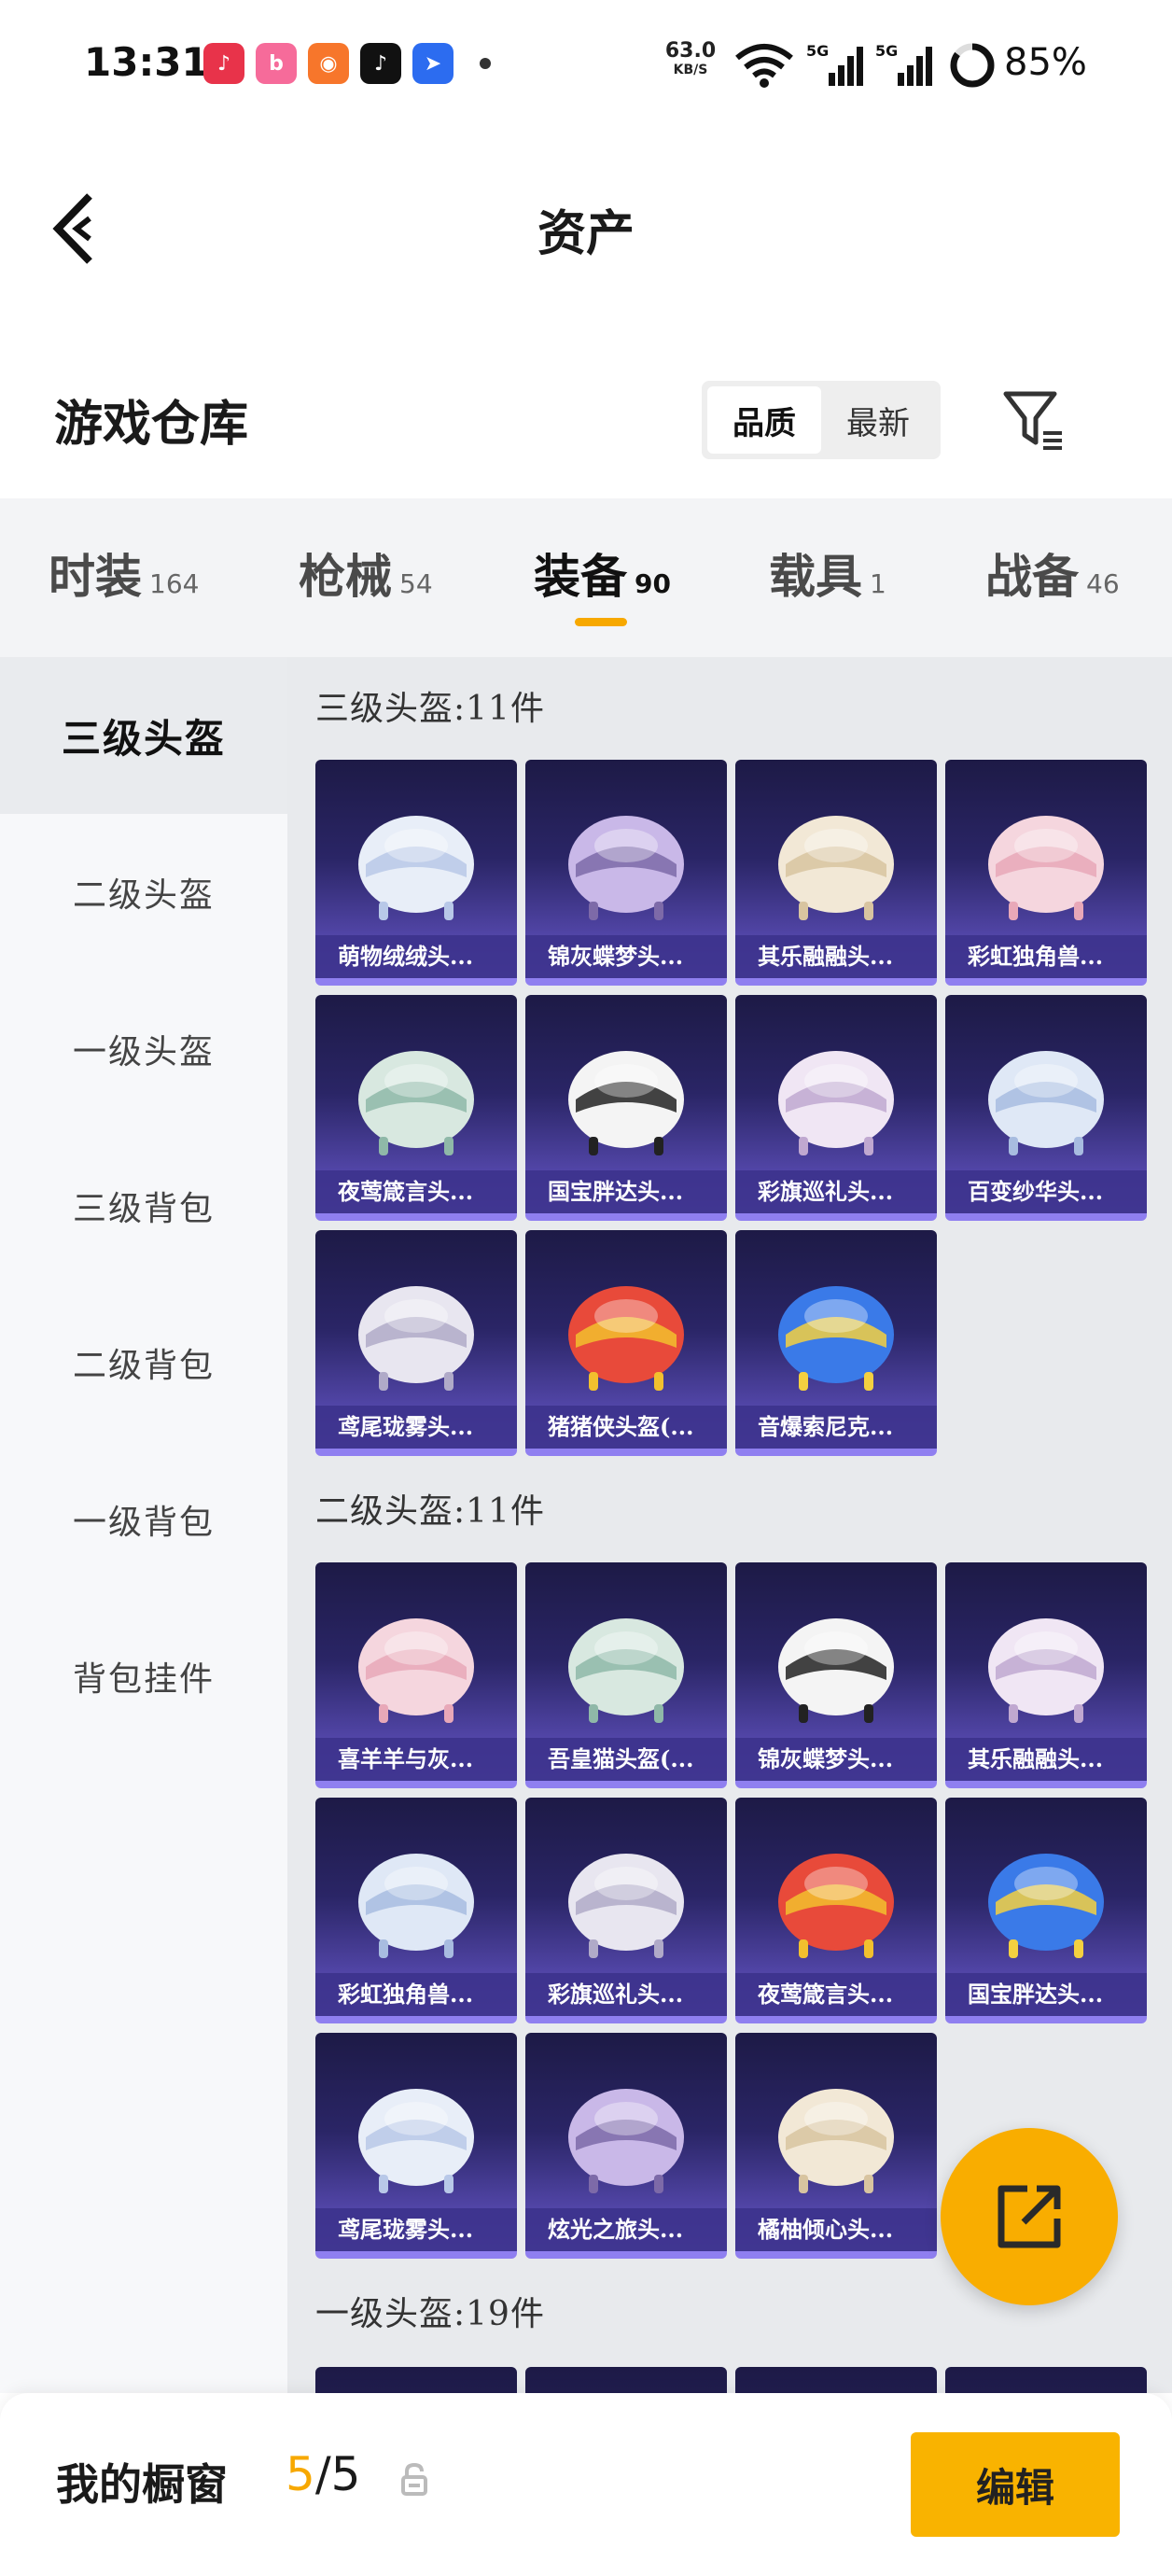 The height and width of the screenshot is (2576, 1172). What do you see at coordinates (143, 1049) in the screenshot?
I see `sidebar-item-helmet-lv1: 一级头盔` at bounding box center [143, 1049].